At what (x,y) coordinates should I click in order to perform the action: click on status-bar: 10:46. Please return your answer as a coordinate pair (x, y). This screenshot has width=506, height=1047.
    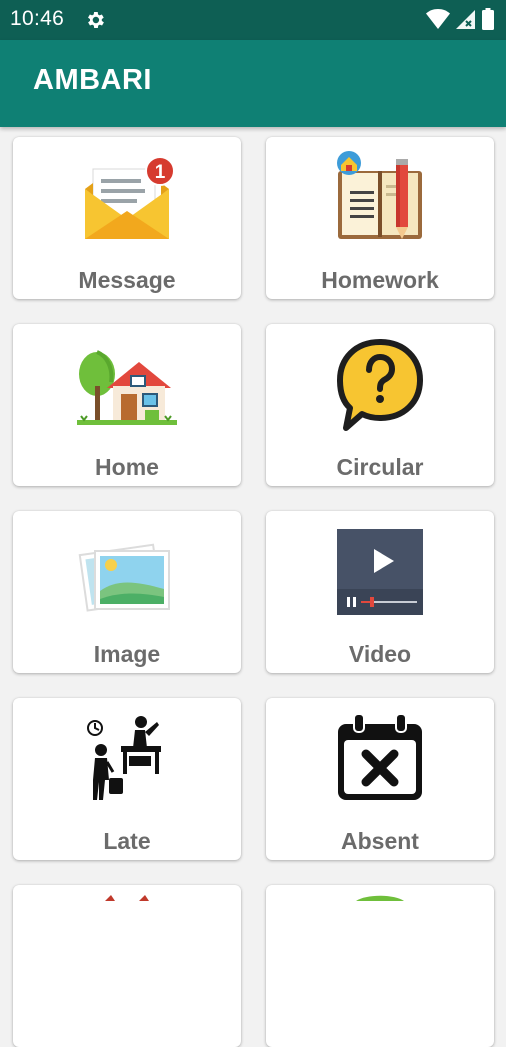
    Looking at the image, I should click on (253, 20).